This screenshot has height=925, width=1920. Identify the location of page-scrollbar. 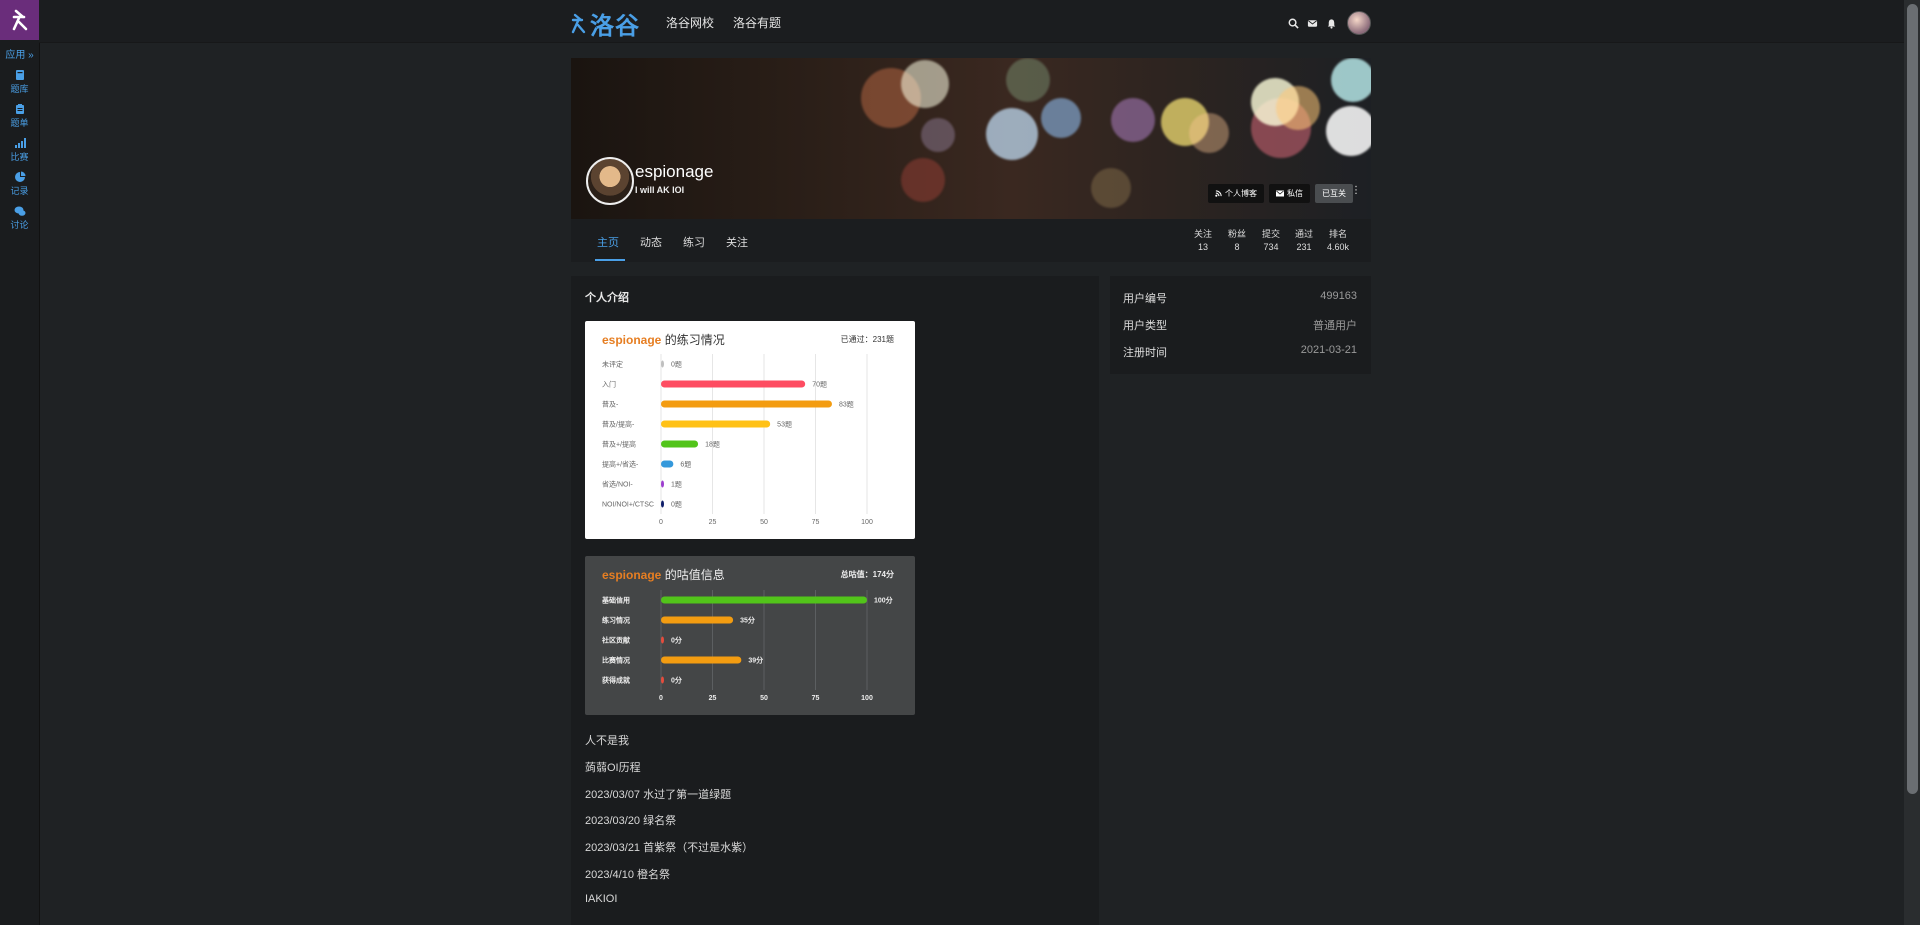
(1912, 462).